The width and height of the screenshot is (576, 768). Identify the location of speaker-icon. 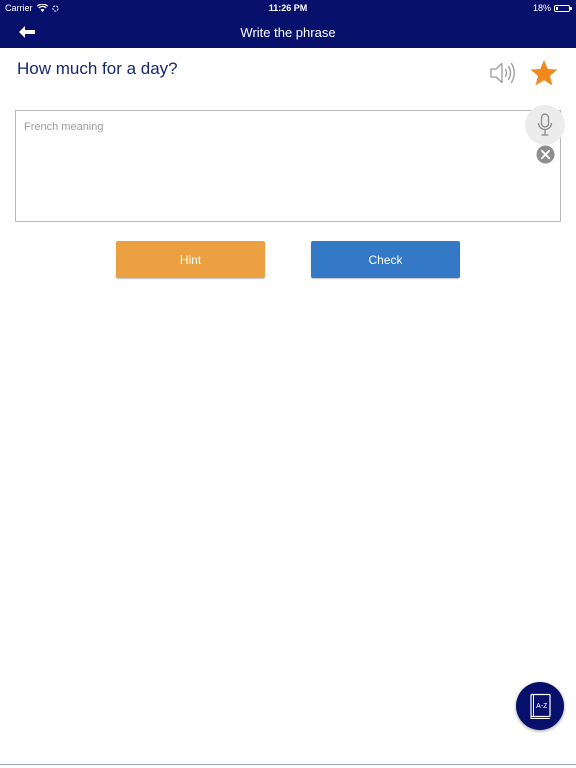
(502, 73).